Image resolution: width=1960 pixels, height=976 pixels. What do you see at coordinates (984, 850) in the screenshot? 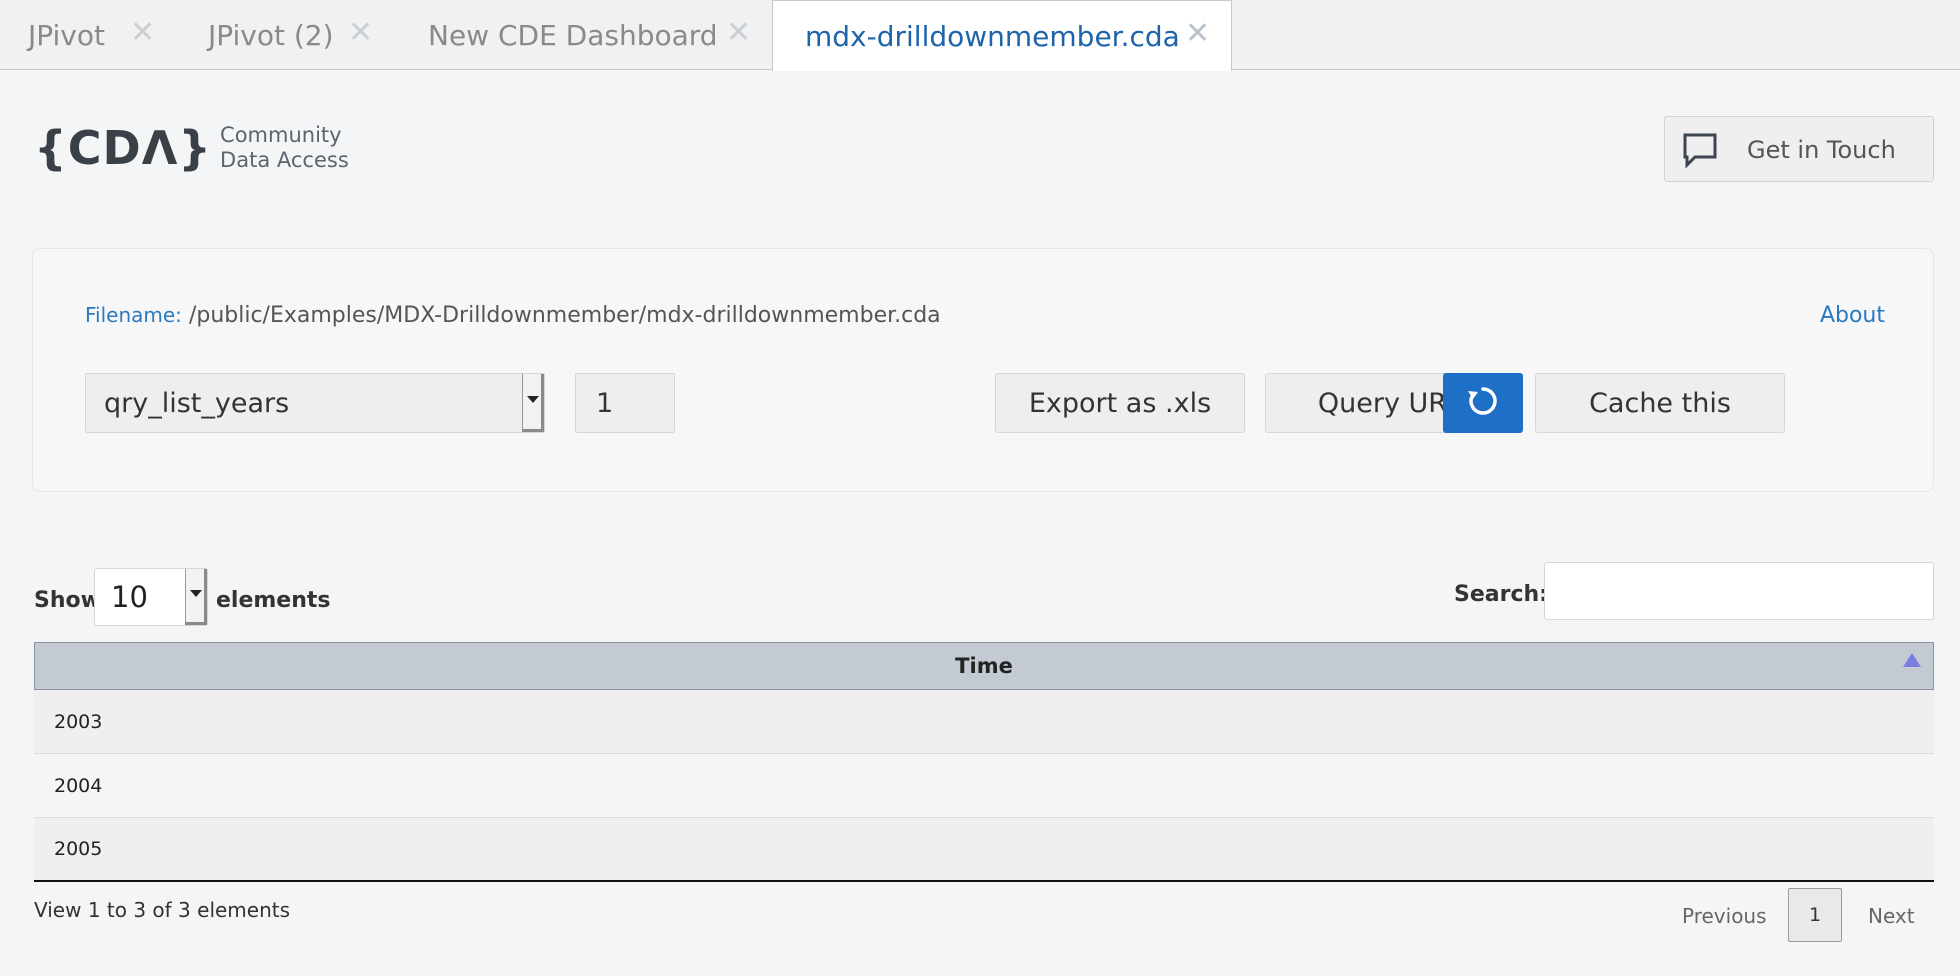
I see `table-row: 2005` at bounding box center [984, 850].